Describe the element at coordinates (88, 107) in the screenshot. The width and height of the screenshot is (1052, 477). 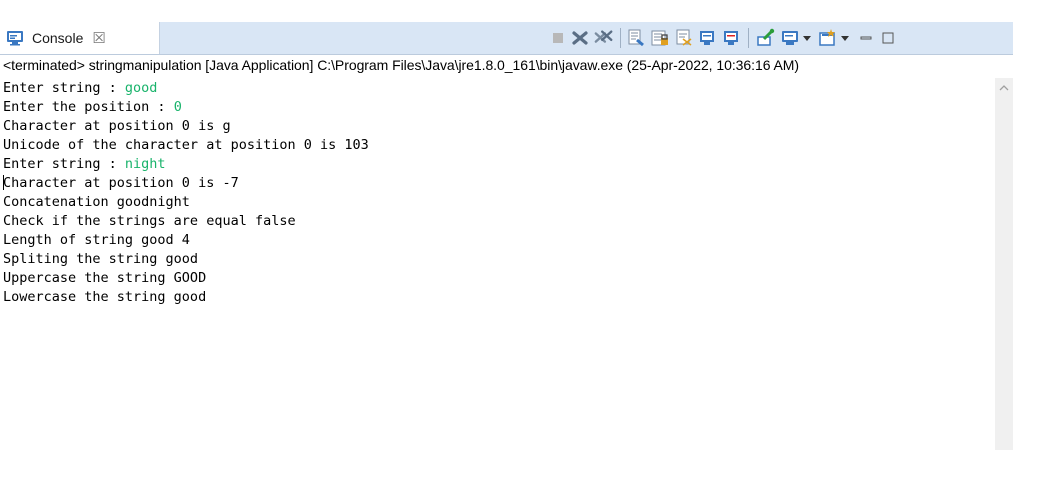
I see `console-output-text: Enter the position :` at that location.